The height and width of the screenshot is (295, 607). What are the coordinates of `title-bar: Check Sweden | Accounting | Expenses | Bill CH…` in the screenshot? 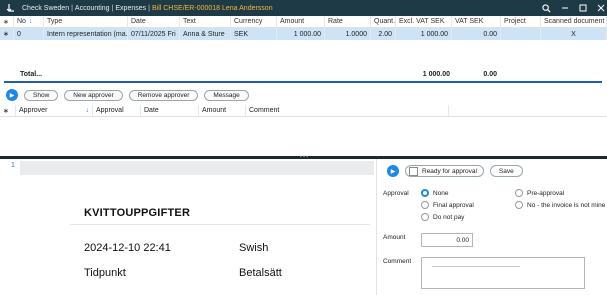 It's located at (303, 8).